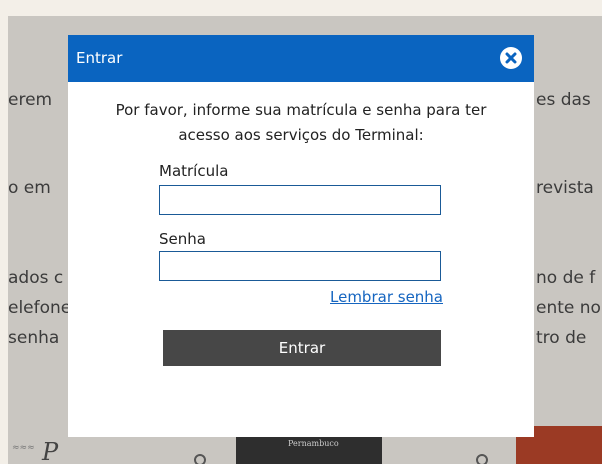 Image resolution: width=602 pixels, height=464 pixels. I want to click on matricula-label: Matrícula, so click(194, 171).